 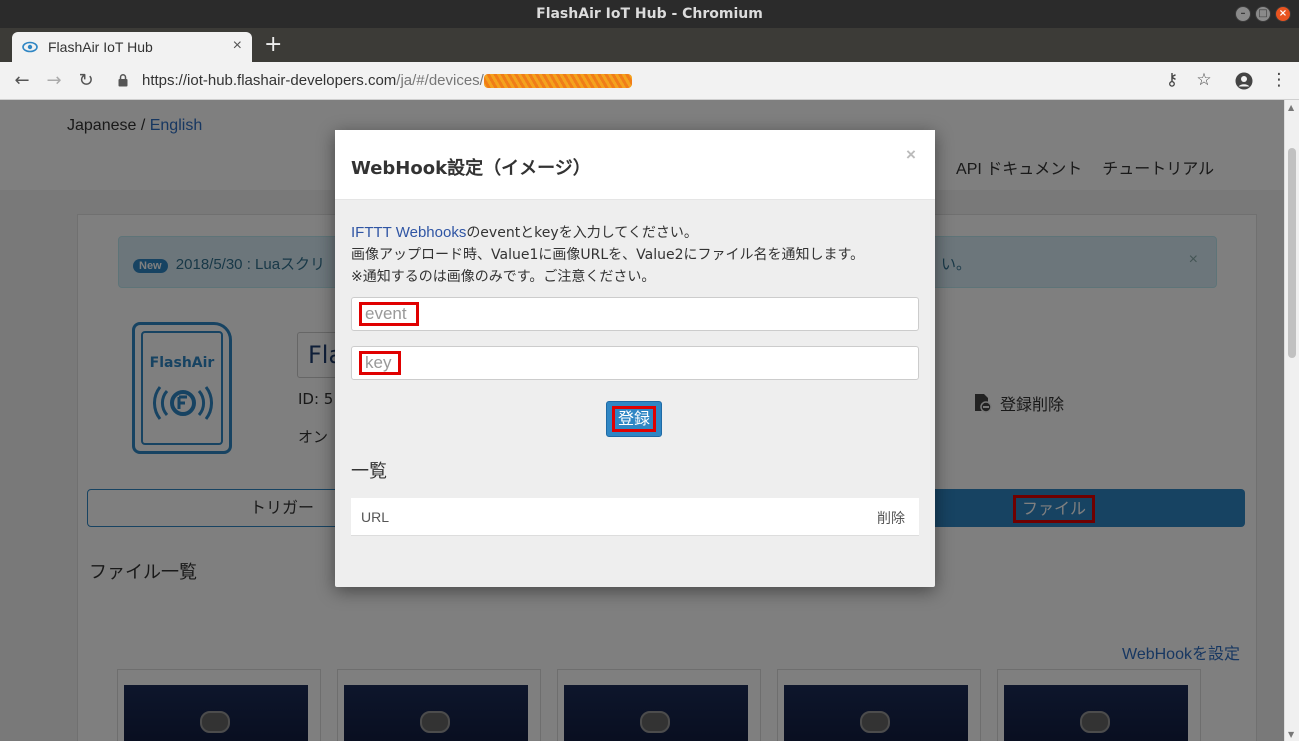 I want to click on window-controls: – □ ×, so click(x=1263, y=14).